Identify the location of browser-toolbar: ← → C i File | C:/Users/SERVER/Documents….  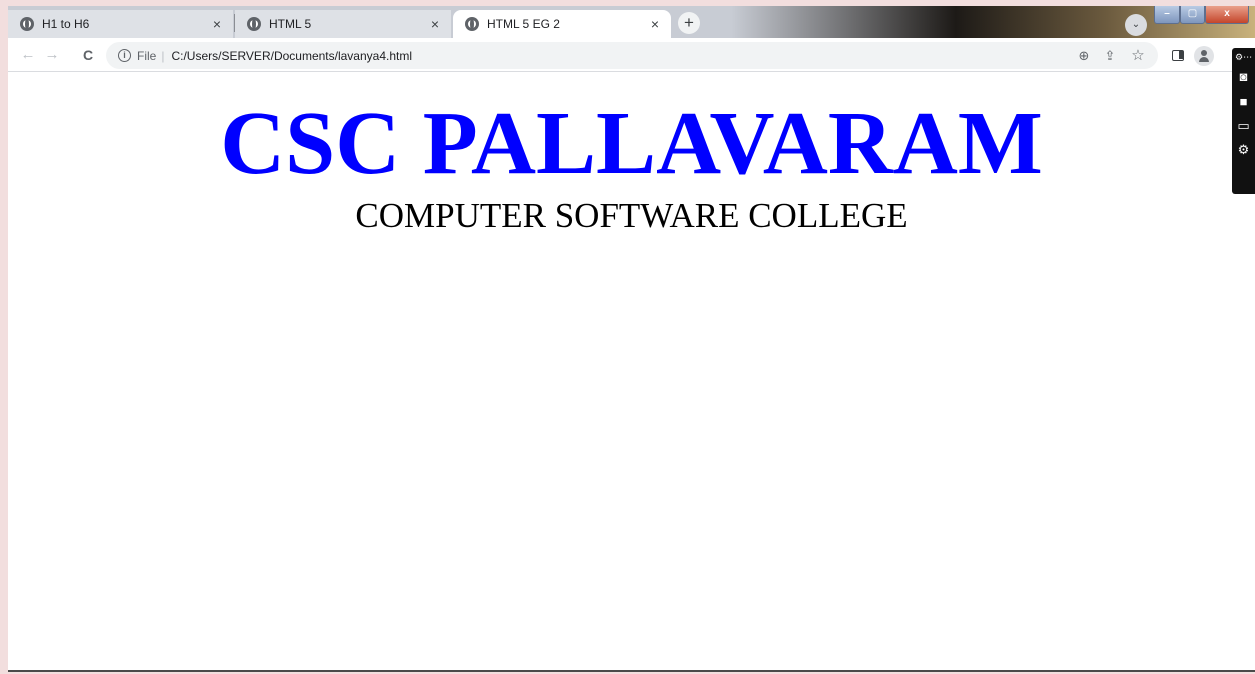
(631, 55).